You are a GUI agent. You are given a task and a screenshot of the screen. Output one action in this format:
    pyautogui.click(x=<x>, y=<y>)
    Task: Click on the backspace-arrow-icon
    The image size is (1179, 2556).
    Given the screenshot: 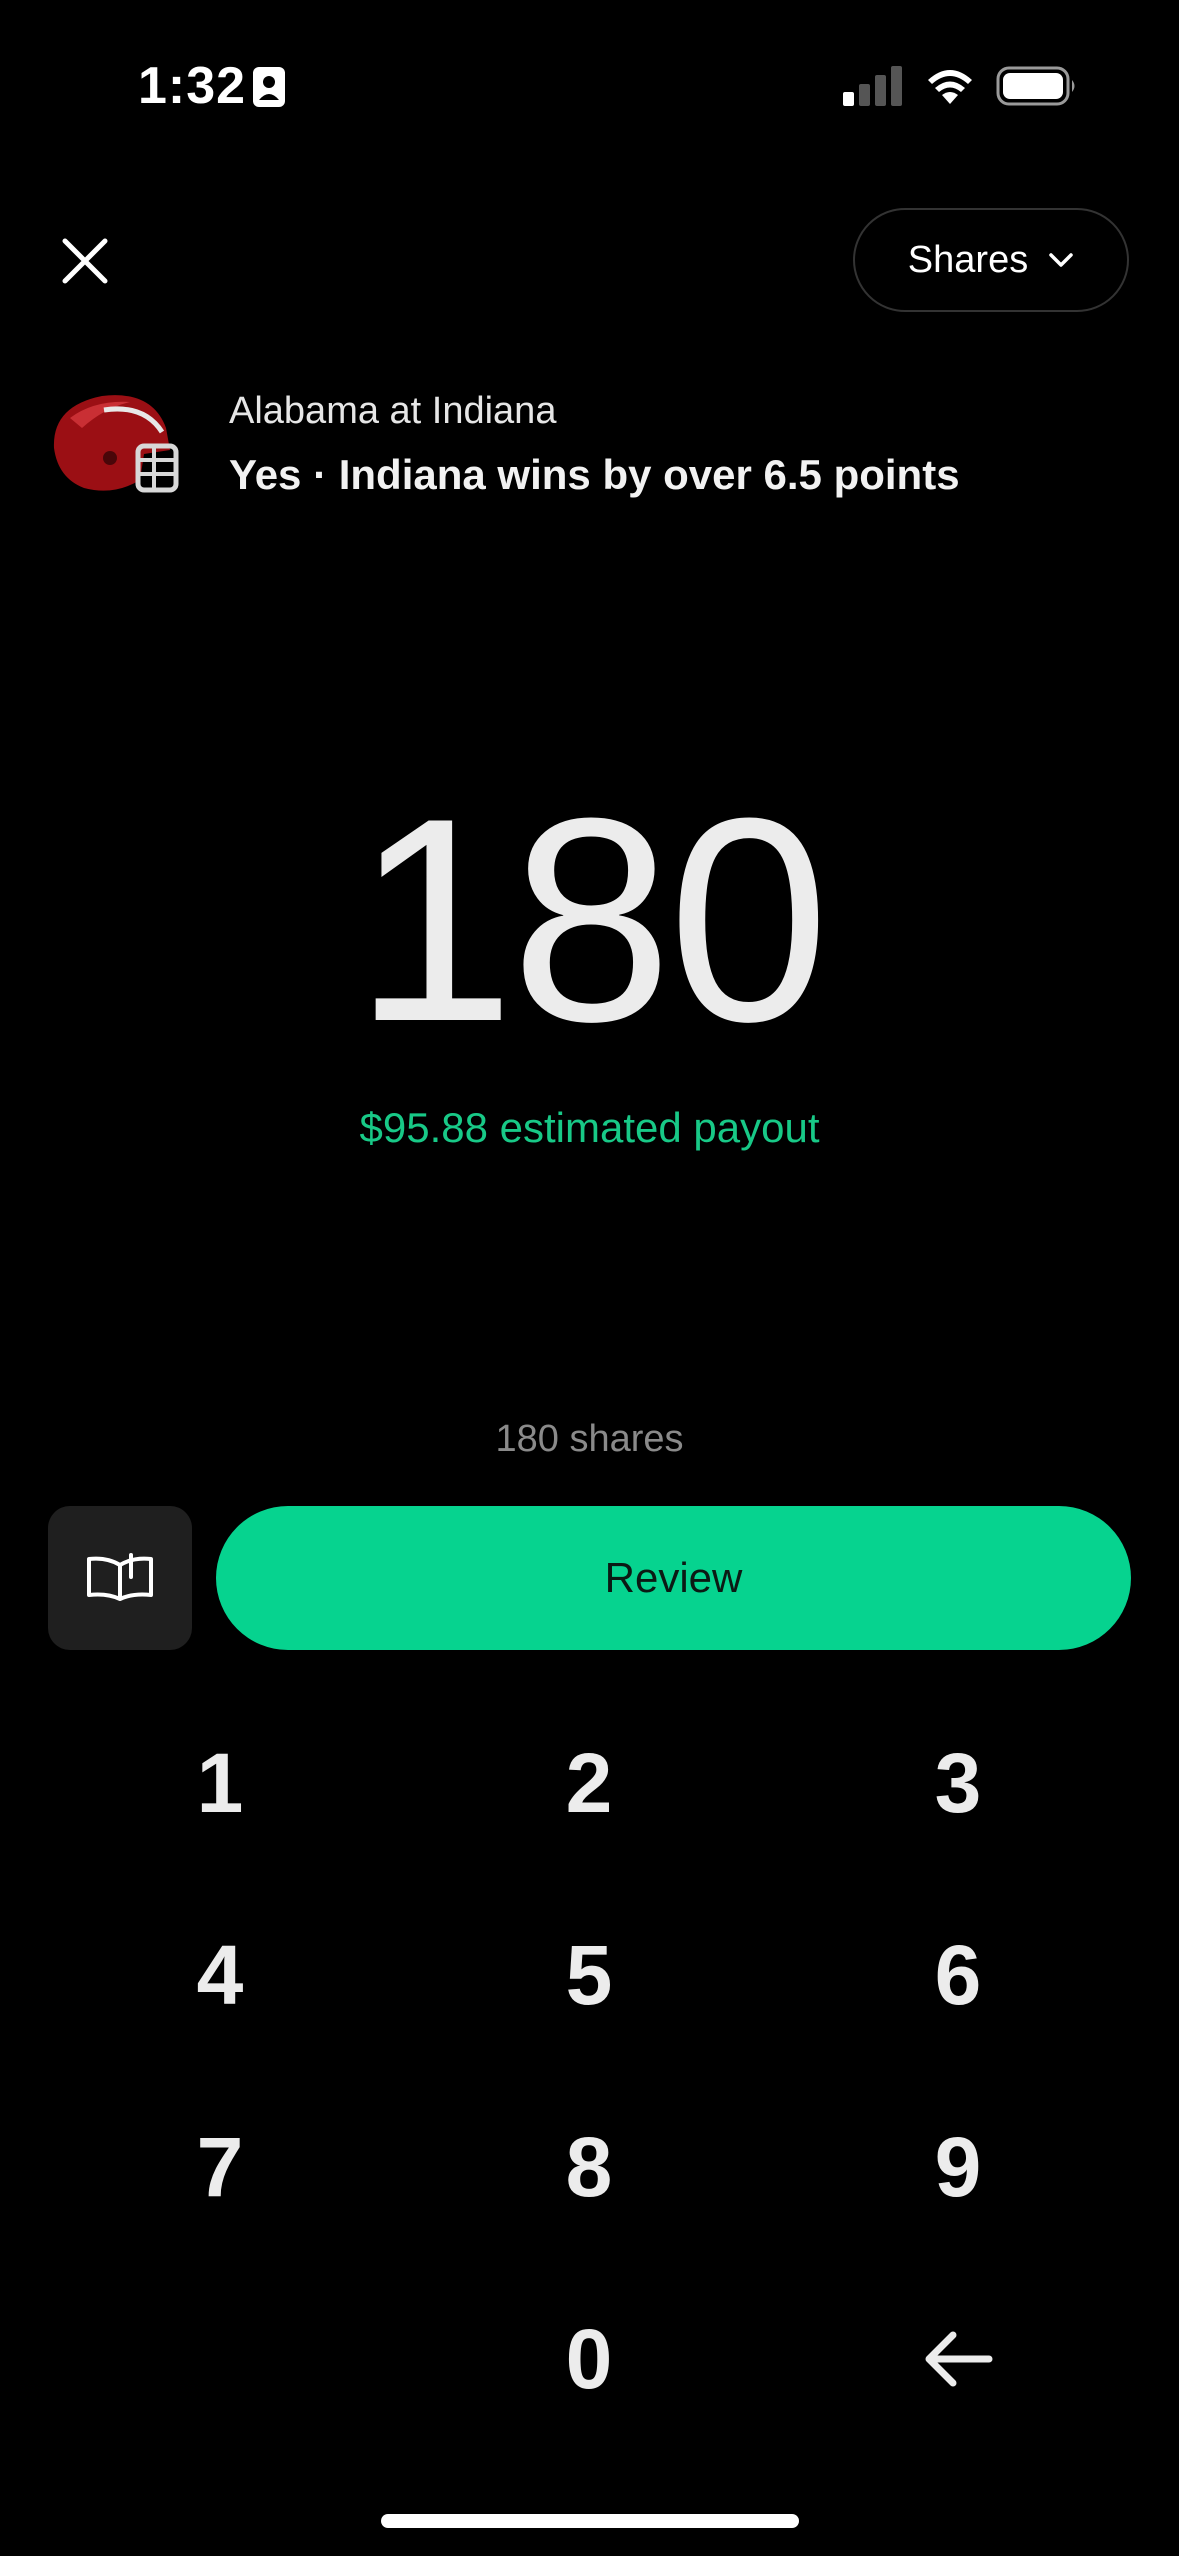 What is the action you would take?
    pyautogui.click(x=959, y=2359)
    